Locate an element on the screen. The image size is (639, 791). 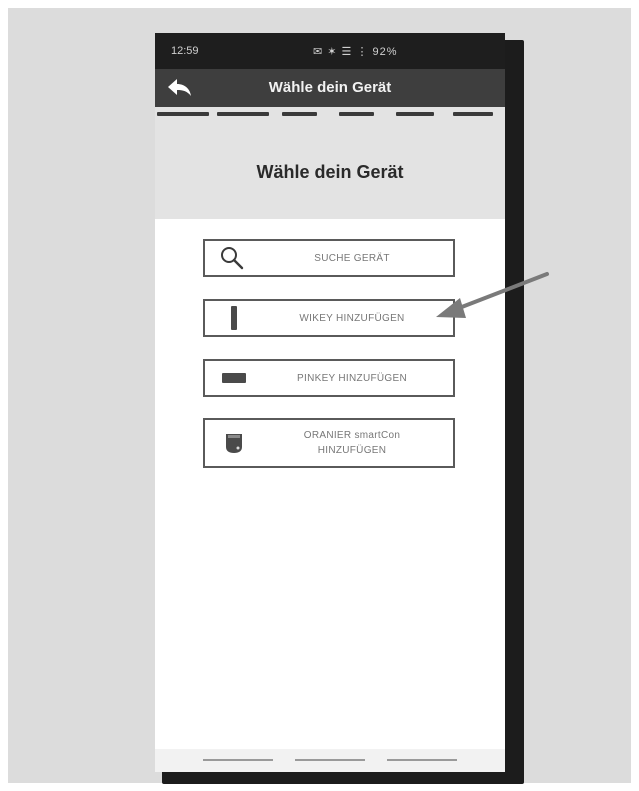
bottom-navigation-bar is located at coordinates (330, 760).